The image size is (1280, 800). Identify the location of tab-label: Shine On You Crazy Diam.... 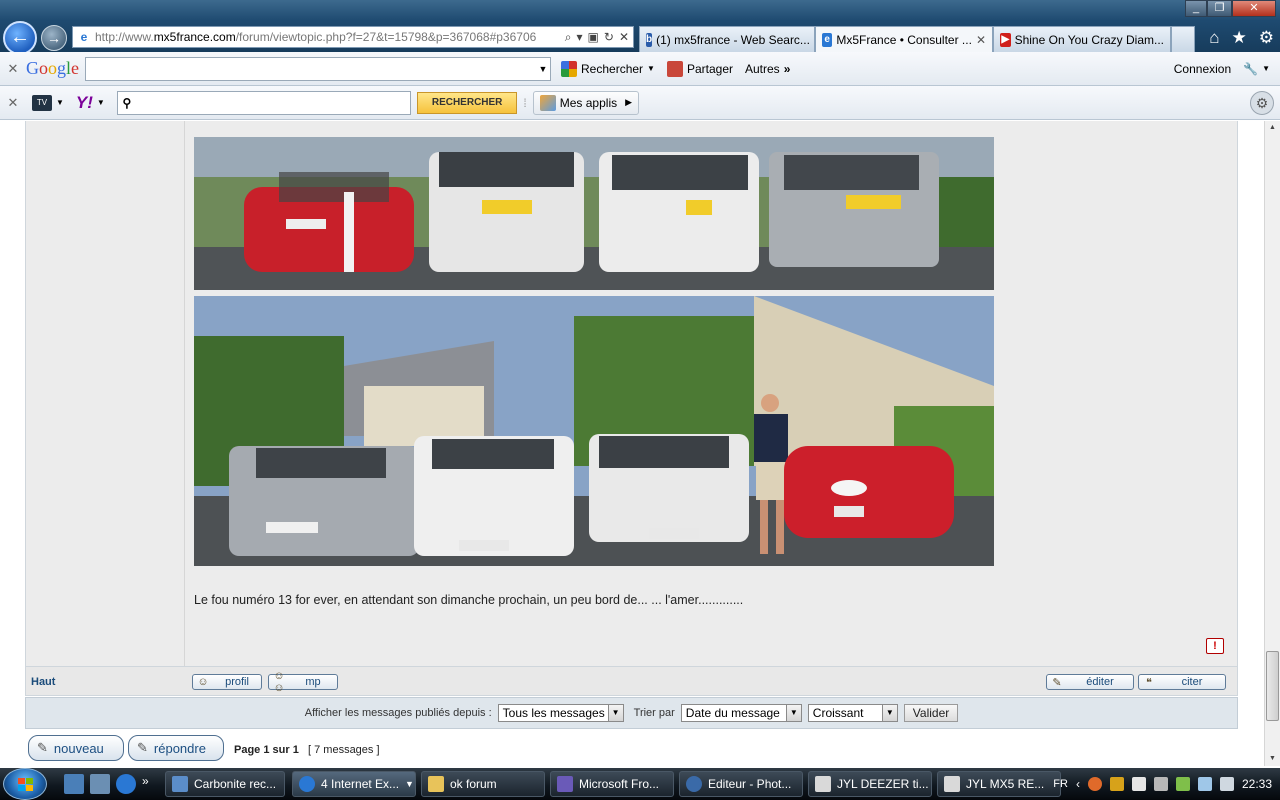
(1089, 39).